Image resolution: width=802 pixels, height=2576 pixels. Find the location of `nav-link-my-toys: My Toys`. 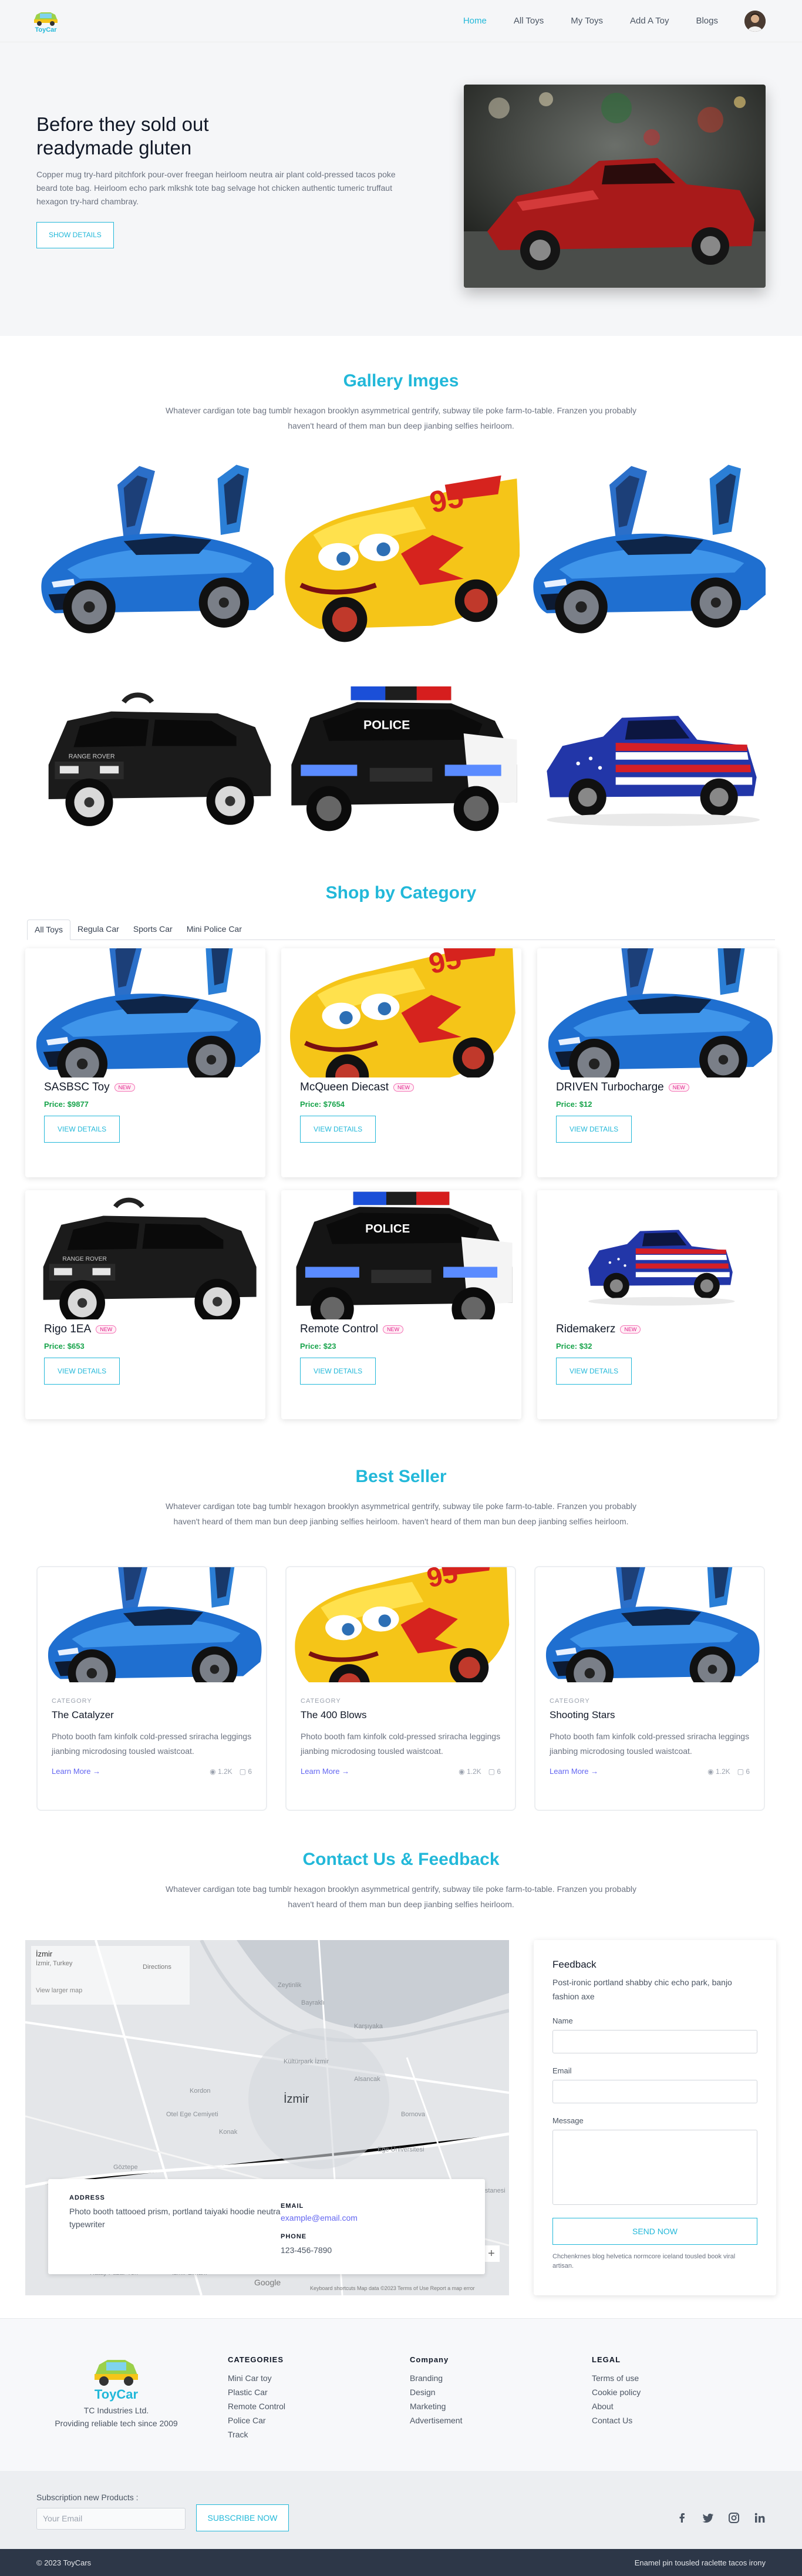

nav-link-my-toys: My Toys is located at coordinates (586, 21).